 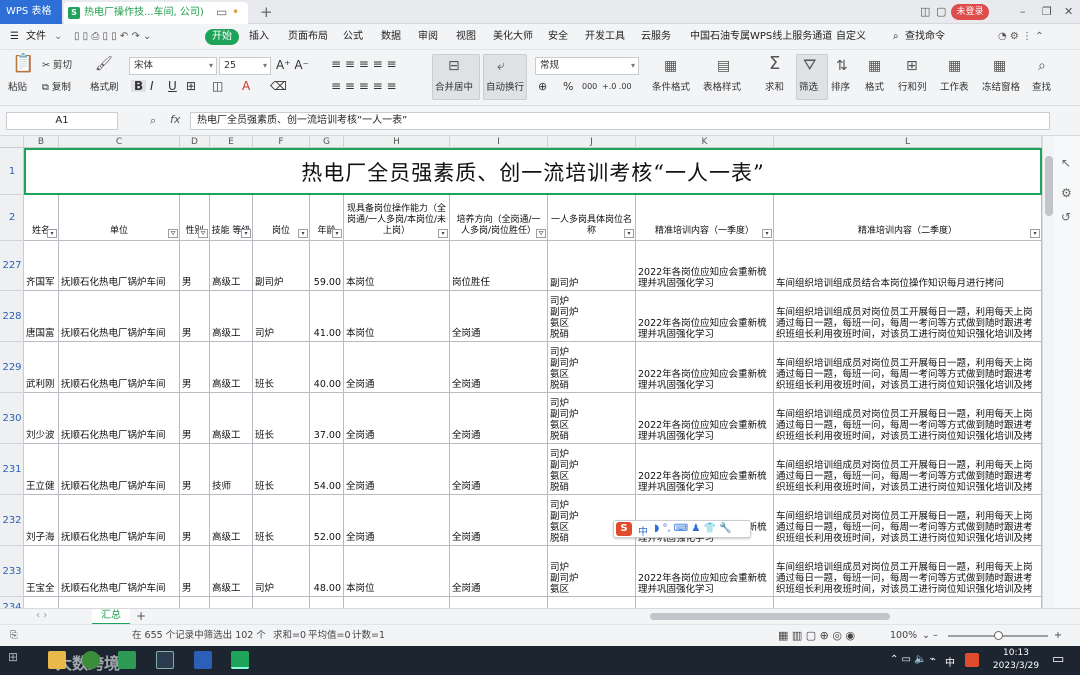 What do you see at coordinates (617, 87) in the screenshot?
I see `decimal-increase-button: +.0 .00` at bounding box center [617, 87].